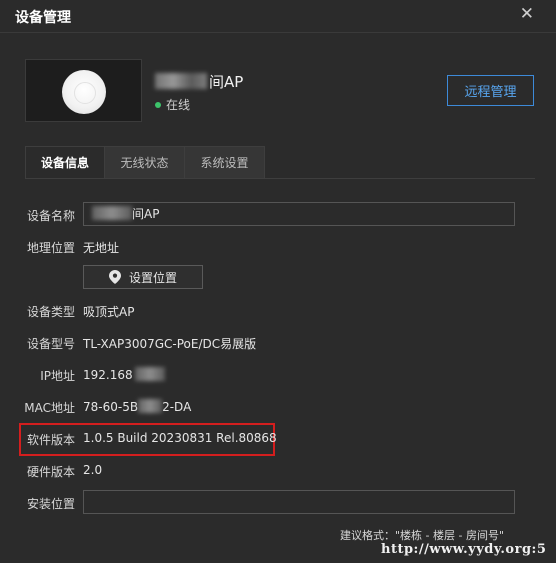 The image size is (556, 563). I want to click on ceiling-ap-icon, so click(84, 92).